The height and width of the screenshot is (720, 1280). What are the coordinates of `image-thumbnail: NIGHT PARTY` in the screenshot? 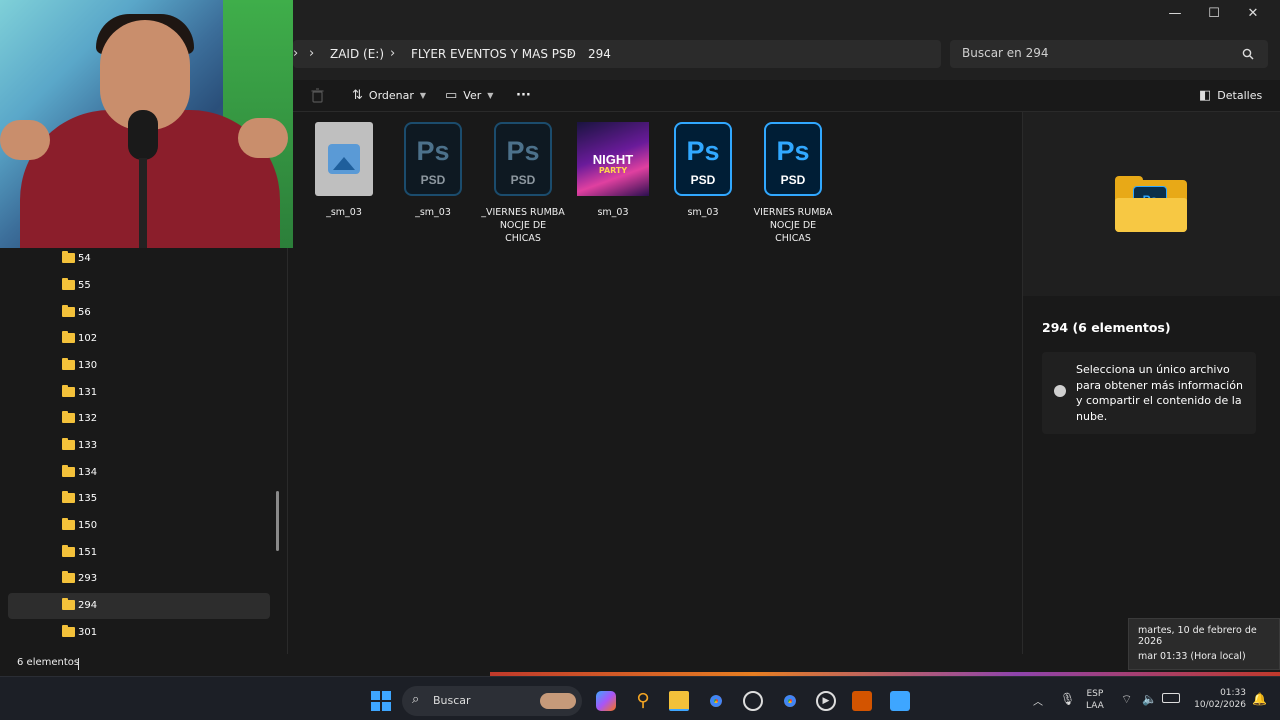 It's located at (613, 159).